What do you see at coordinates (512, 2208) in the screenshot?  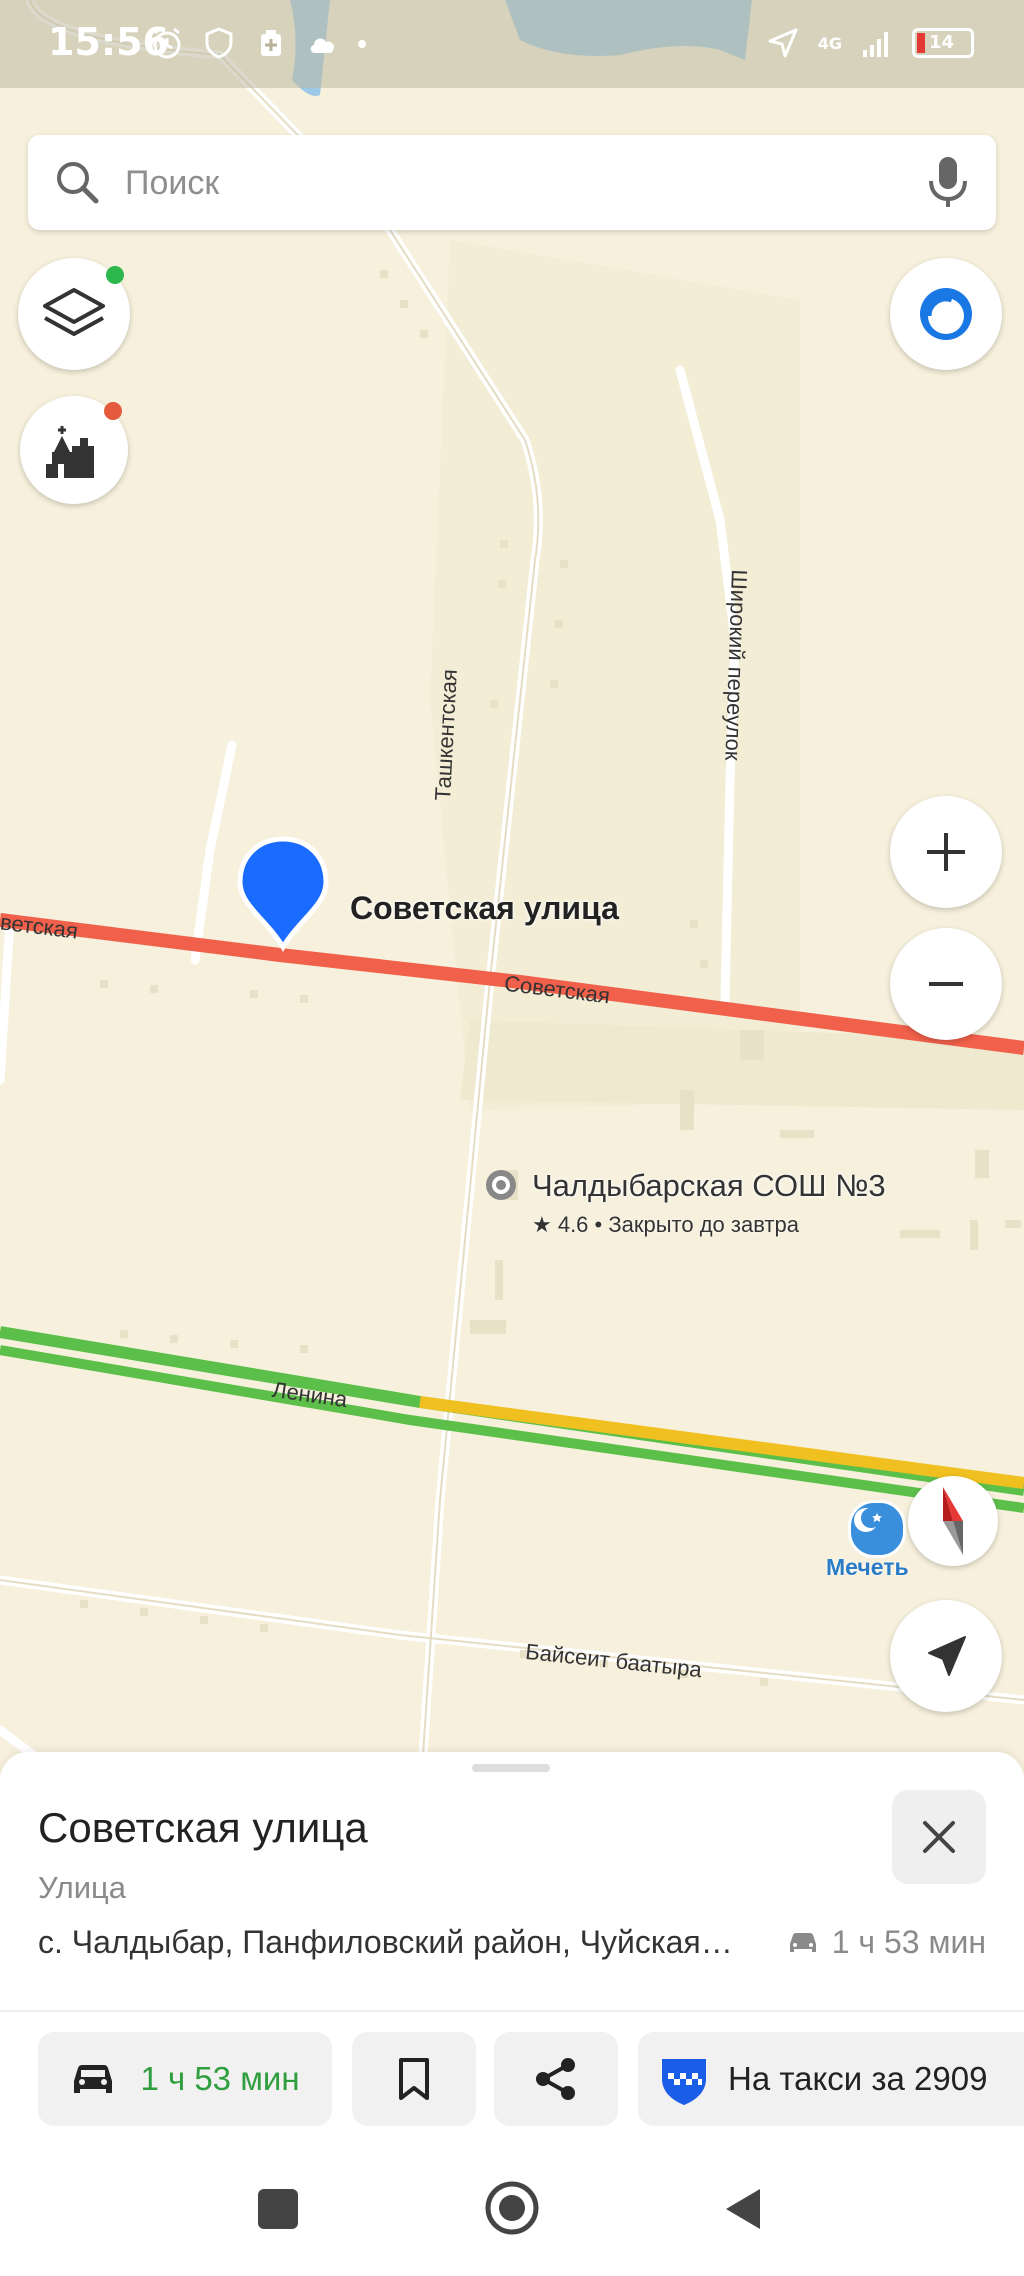 I see `home-icon` at bounding box center [512, 2208].